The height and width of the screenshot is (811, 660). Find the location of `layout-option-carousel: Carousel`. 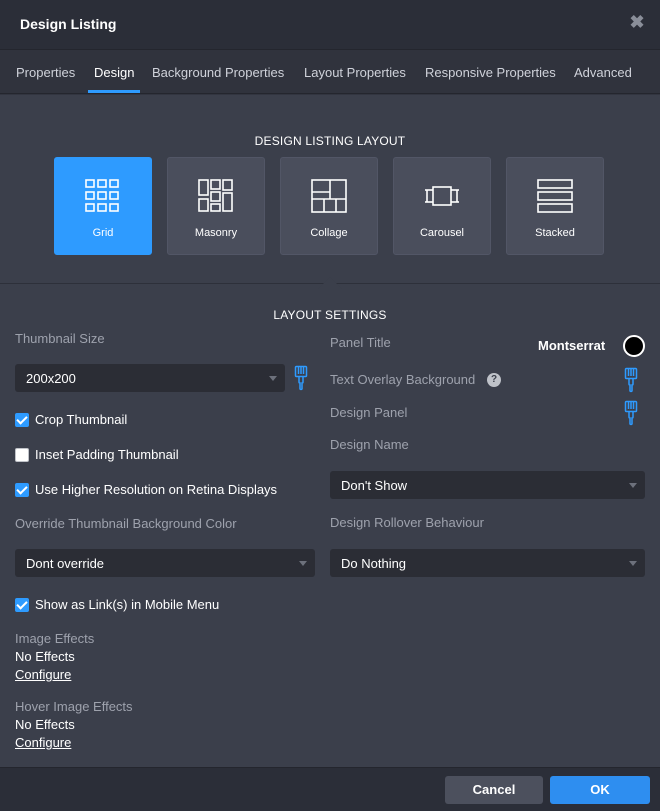

layout-option-carousel: Carousel is located at coordinates (442, 206).